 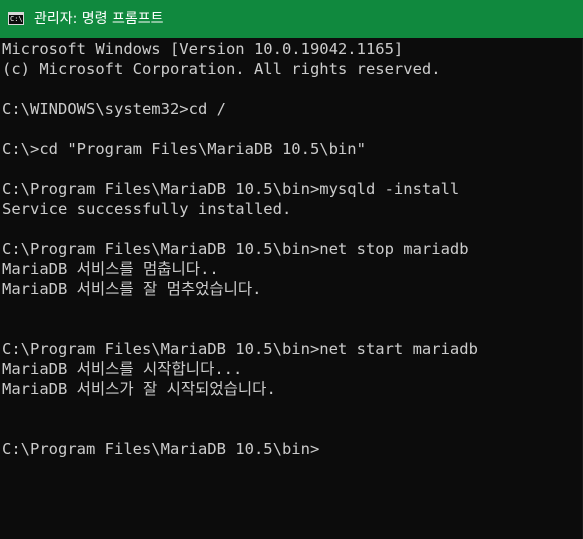 What do you see at coordinates (161, 449) in the screenshot?
I see `console-line: C:\Program Files\MariaDB 10.5\bin>` at bounding box center [161, 449].